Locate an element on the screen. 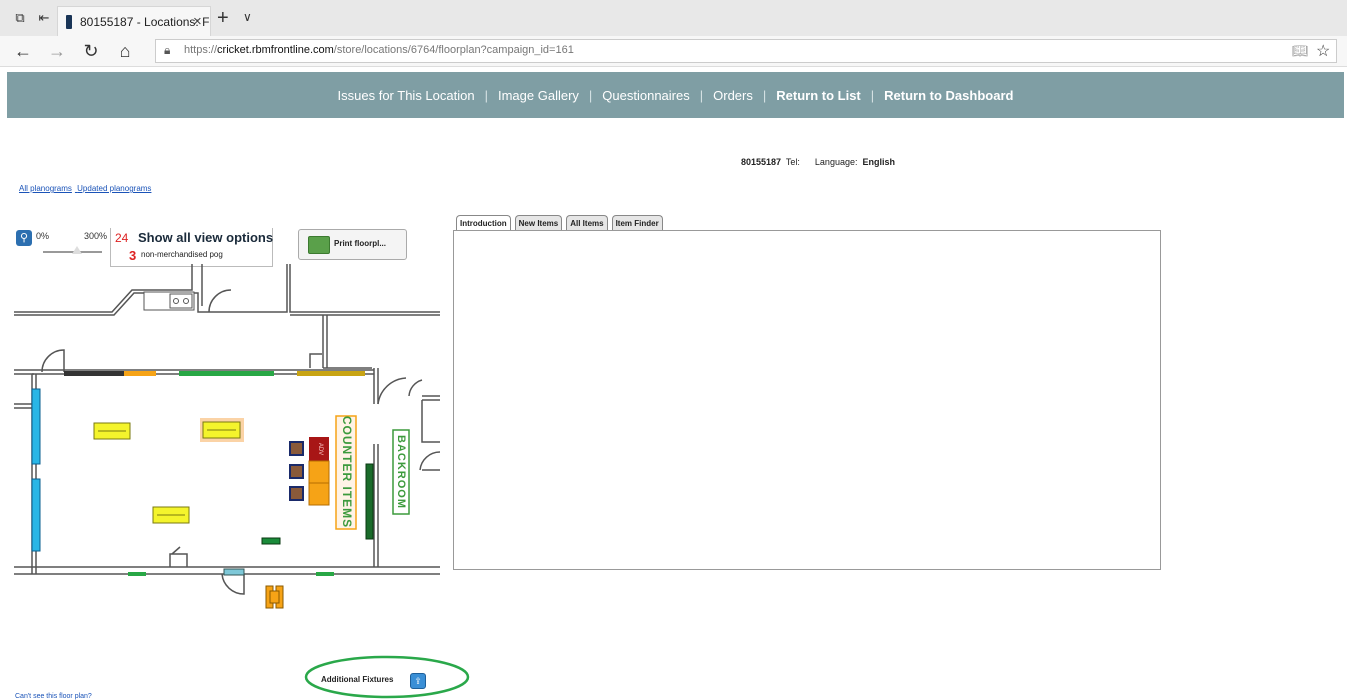 The height and width of the screenshot is (700, 1347). home-icon: ⌂ is located at coordinates (125, 51).